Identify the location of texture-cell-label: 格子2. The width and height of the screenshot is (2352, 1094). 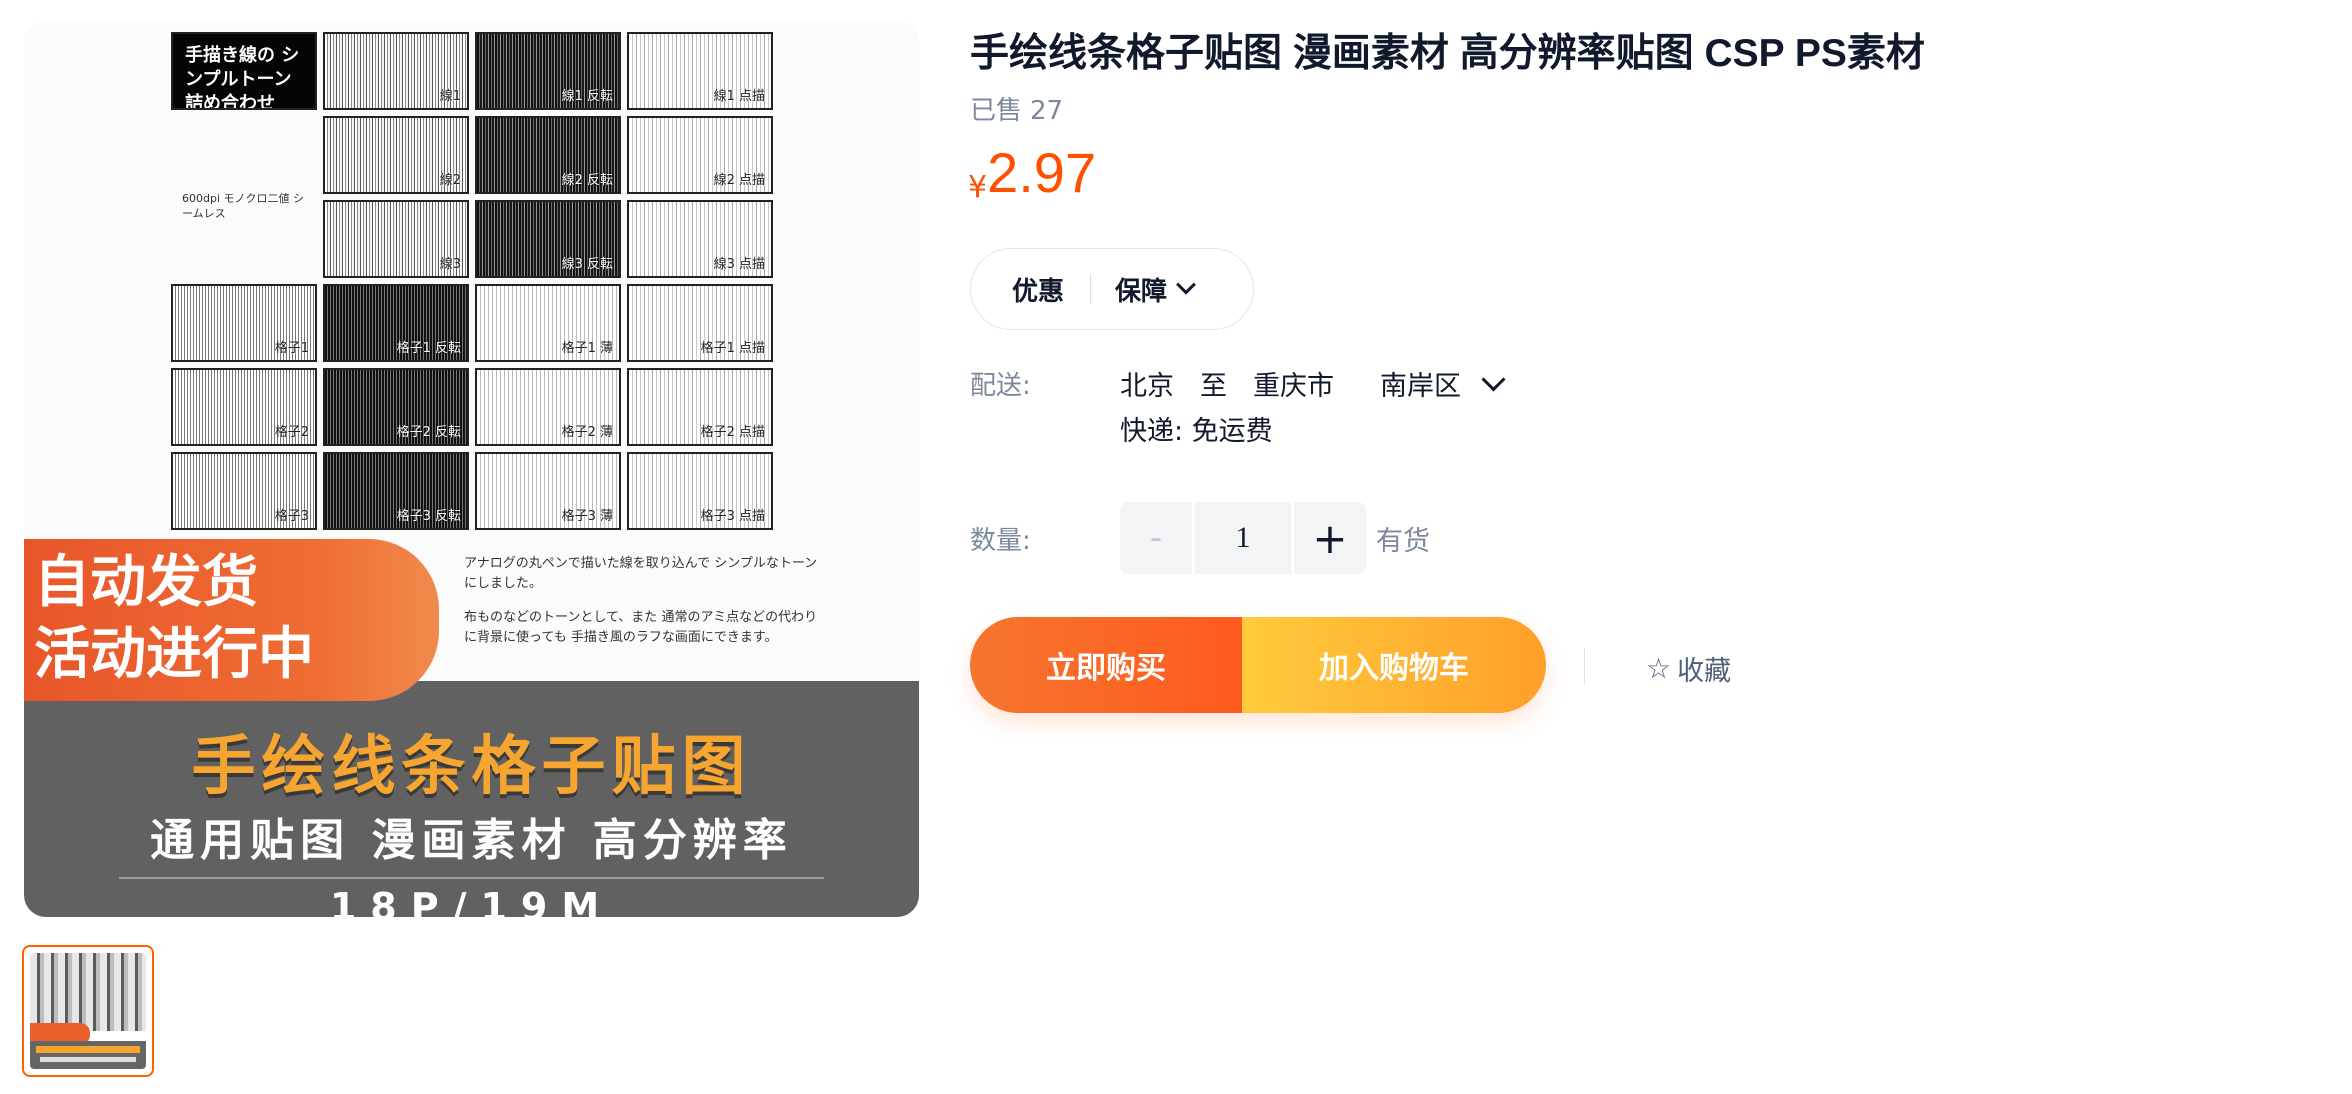
(291, 432).